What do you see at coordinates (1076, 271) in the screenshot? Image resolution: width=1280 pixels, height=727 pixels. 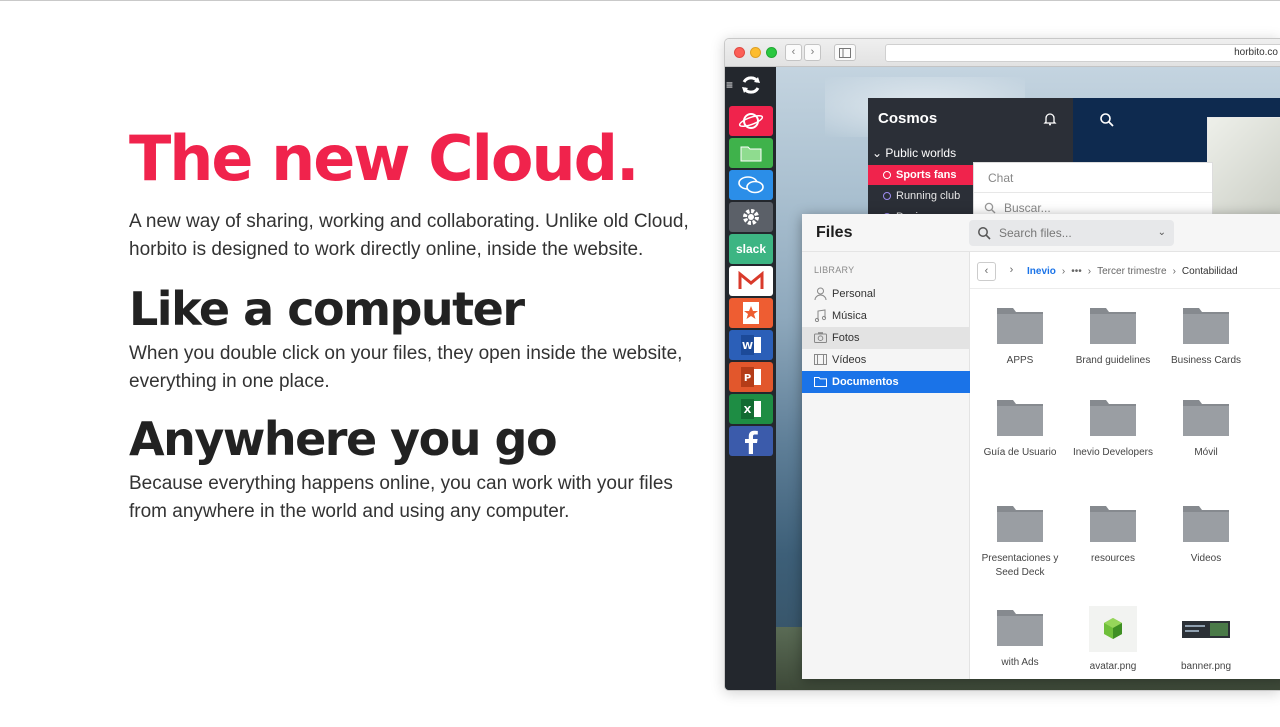 I see `breadcrumb-ellipsis: •••` at bounding box center [1076, 271].